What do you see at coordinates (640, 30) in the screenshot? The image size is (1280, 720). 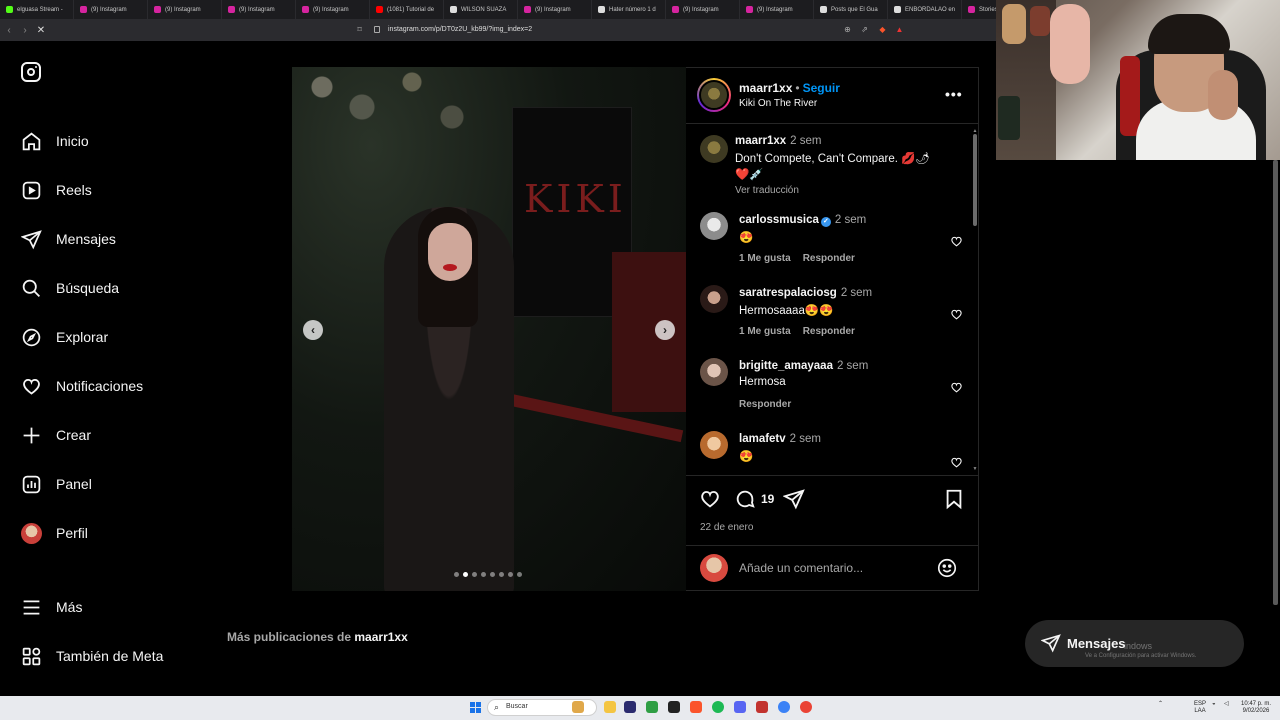 I see `url-field: instagram.com/p/DT0z2U_kb99/?img_index=2` at bounding box center [640, 30].